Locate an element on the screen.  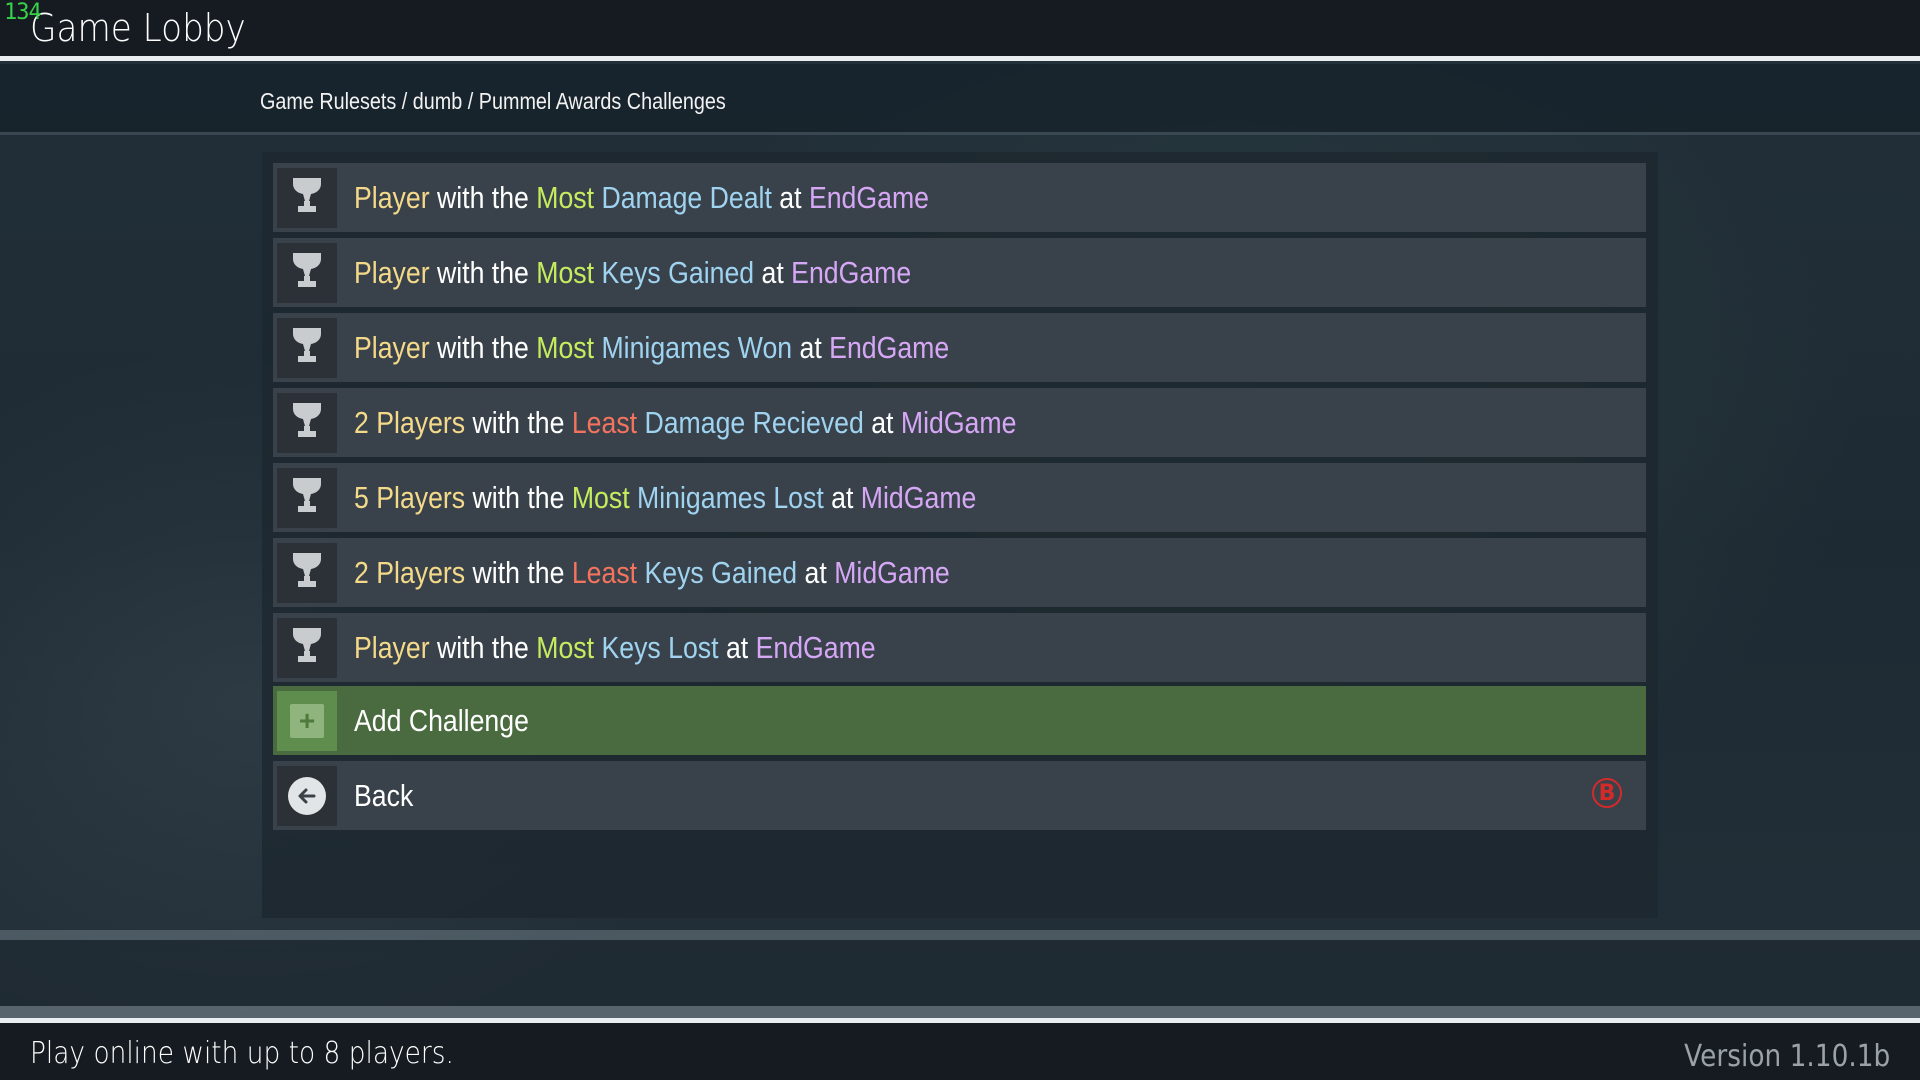
plus-icon: + is located at coordinates (307, 720).